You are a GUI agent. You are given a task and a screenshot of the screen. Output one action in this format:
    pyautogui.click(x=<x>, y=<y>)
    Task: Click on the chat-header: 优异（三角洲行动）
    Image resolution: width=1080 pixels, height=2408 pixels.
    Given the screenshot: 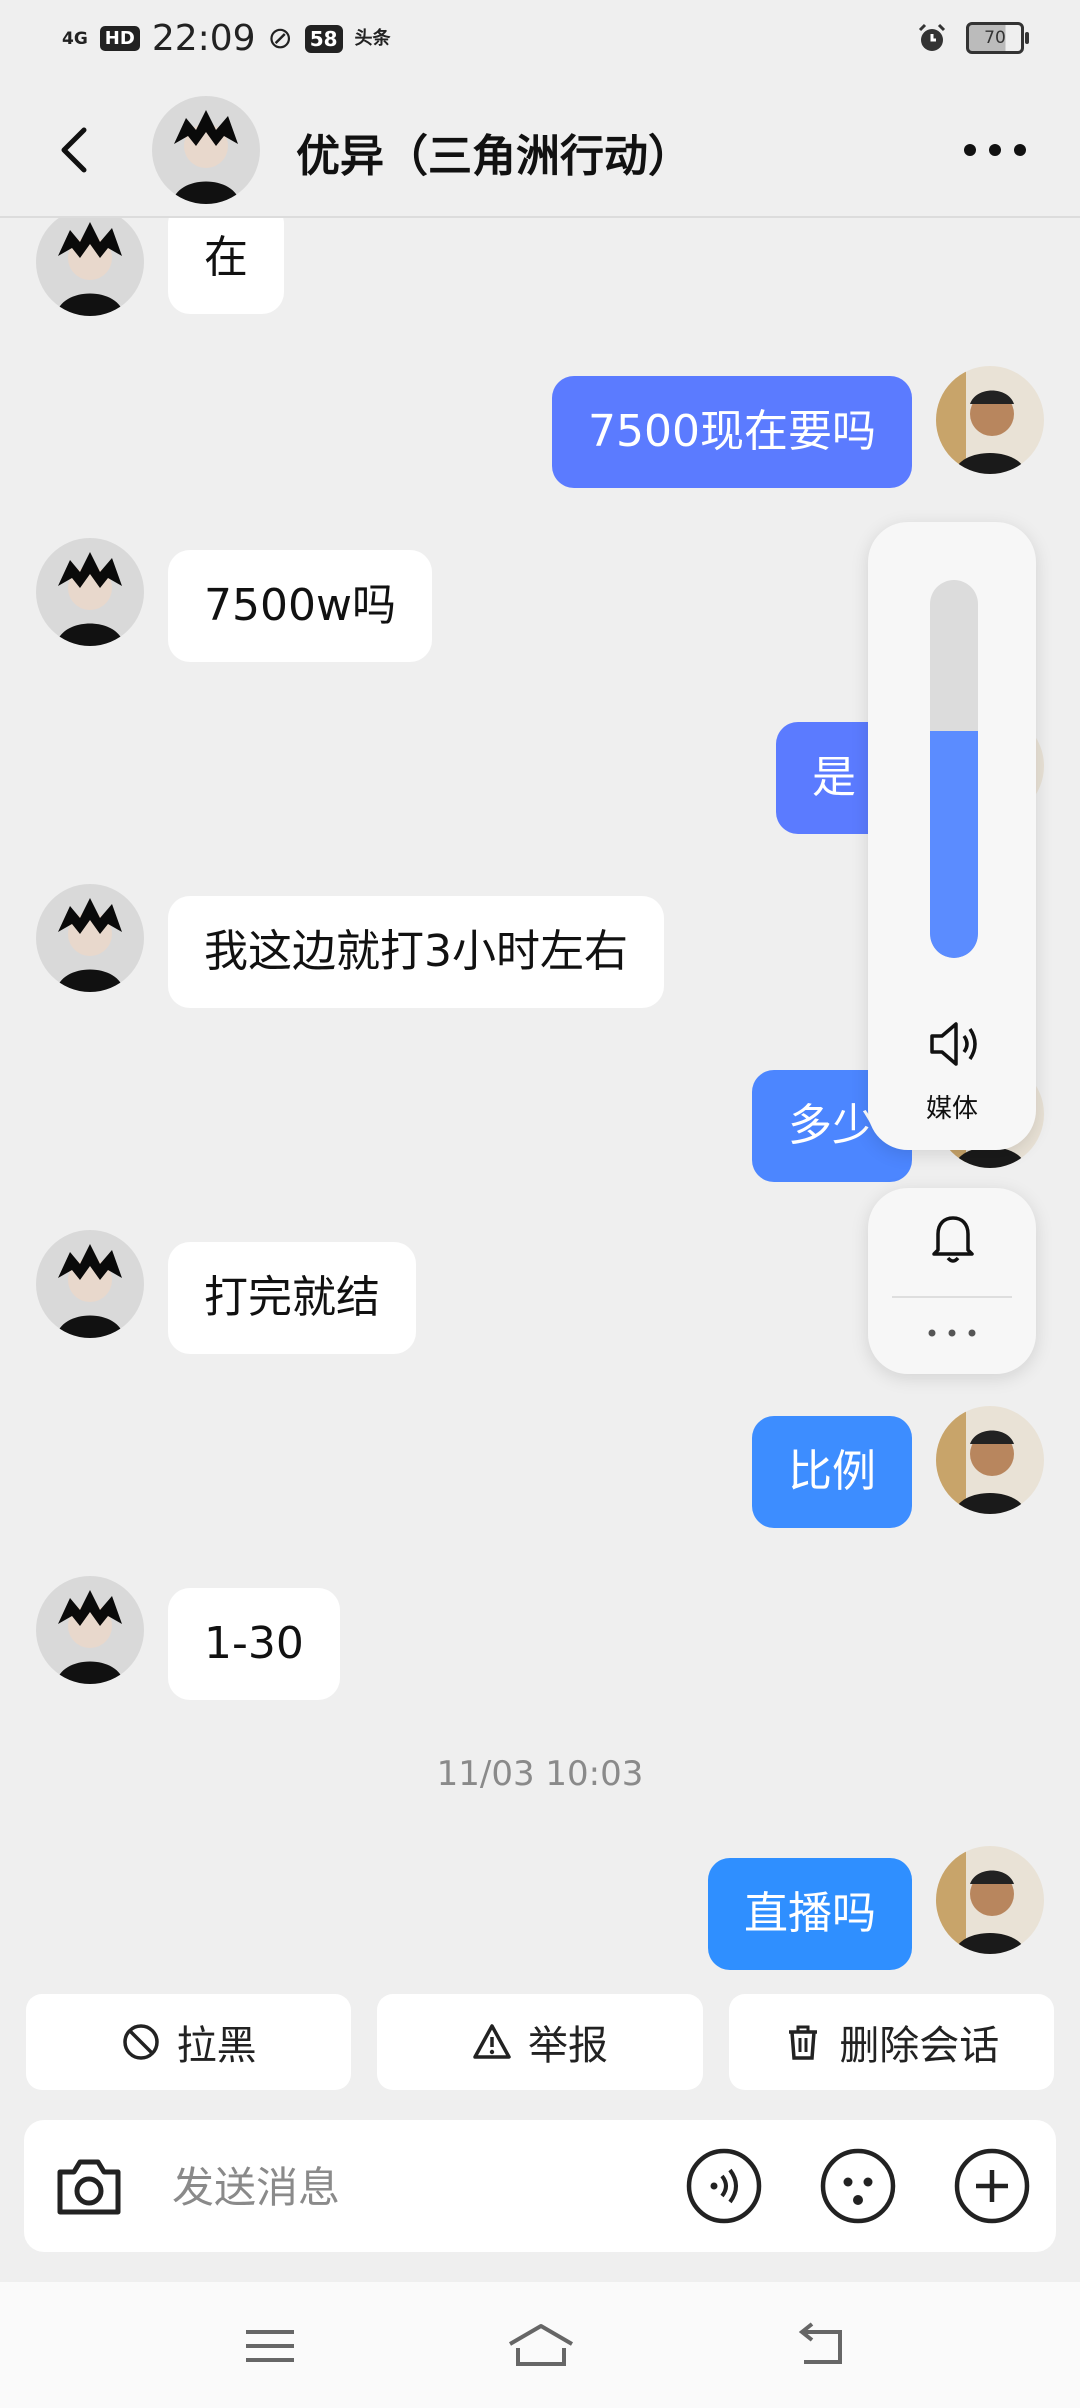 What is the action you would take?
    pyautogui.click(x=540, y=151)
    